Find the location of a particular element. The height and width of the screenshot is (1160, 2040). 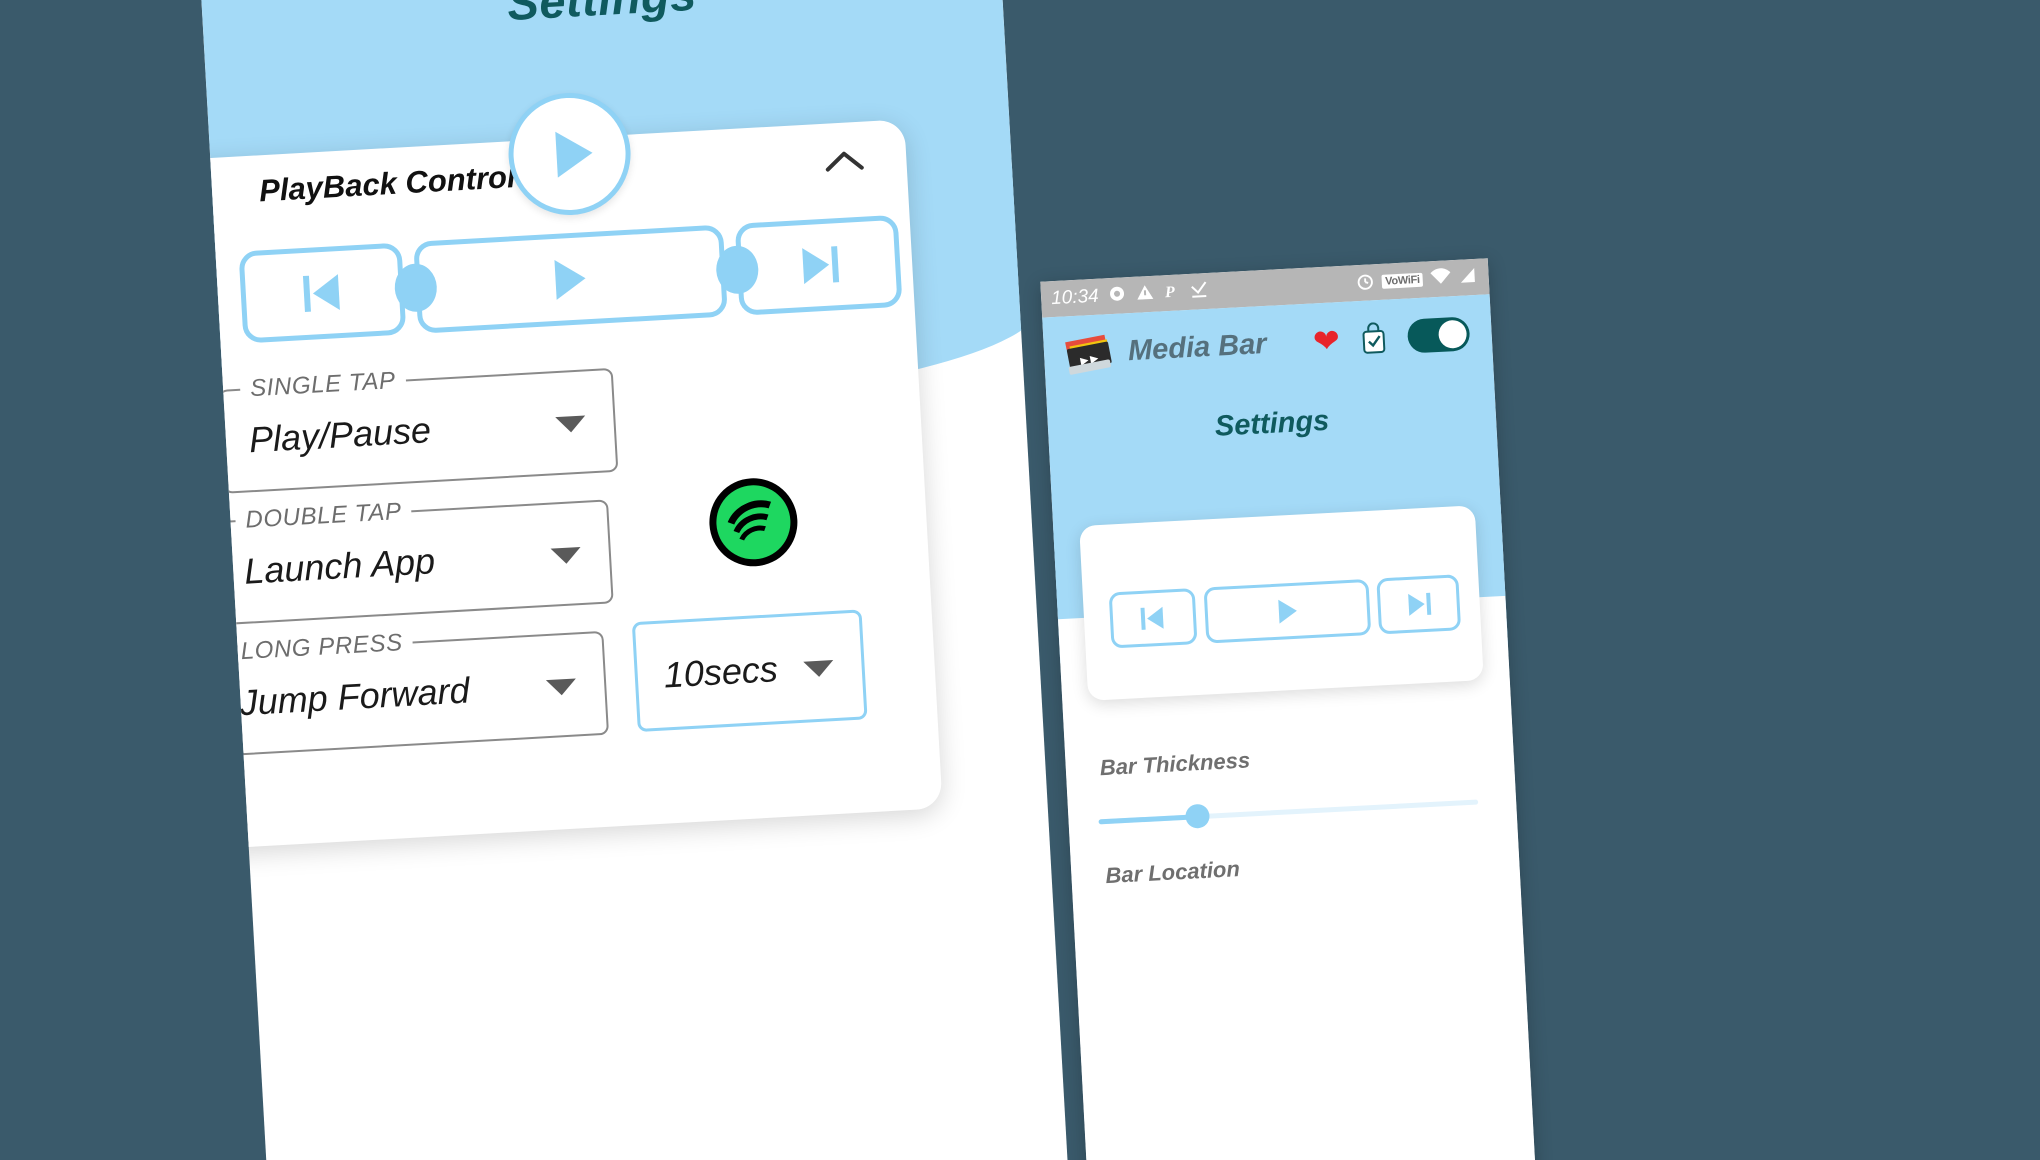

media-buttons-row is located at coordinates (570, 279).